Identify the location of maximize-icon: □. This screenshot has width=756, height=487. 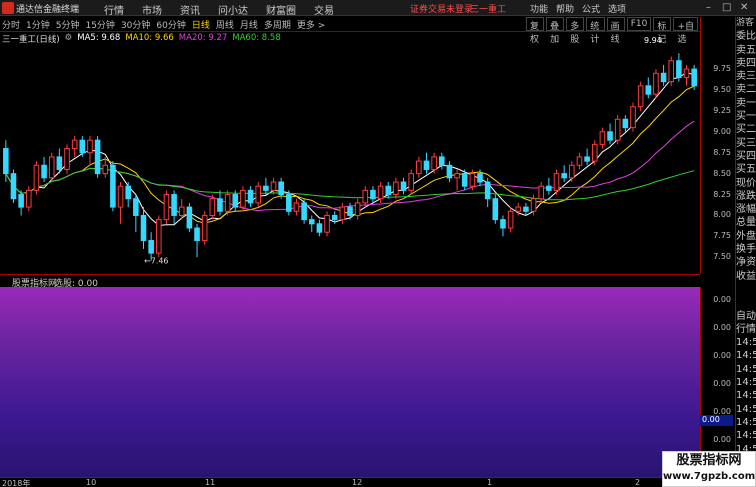
(726, 7).